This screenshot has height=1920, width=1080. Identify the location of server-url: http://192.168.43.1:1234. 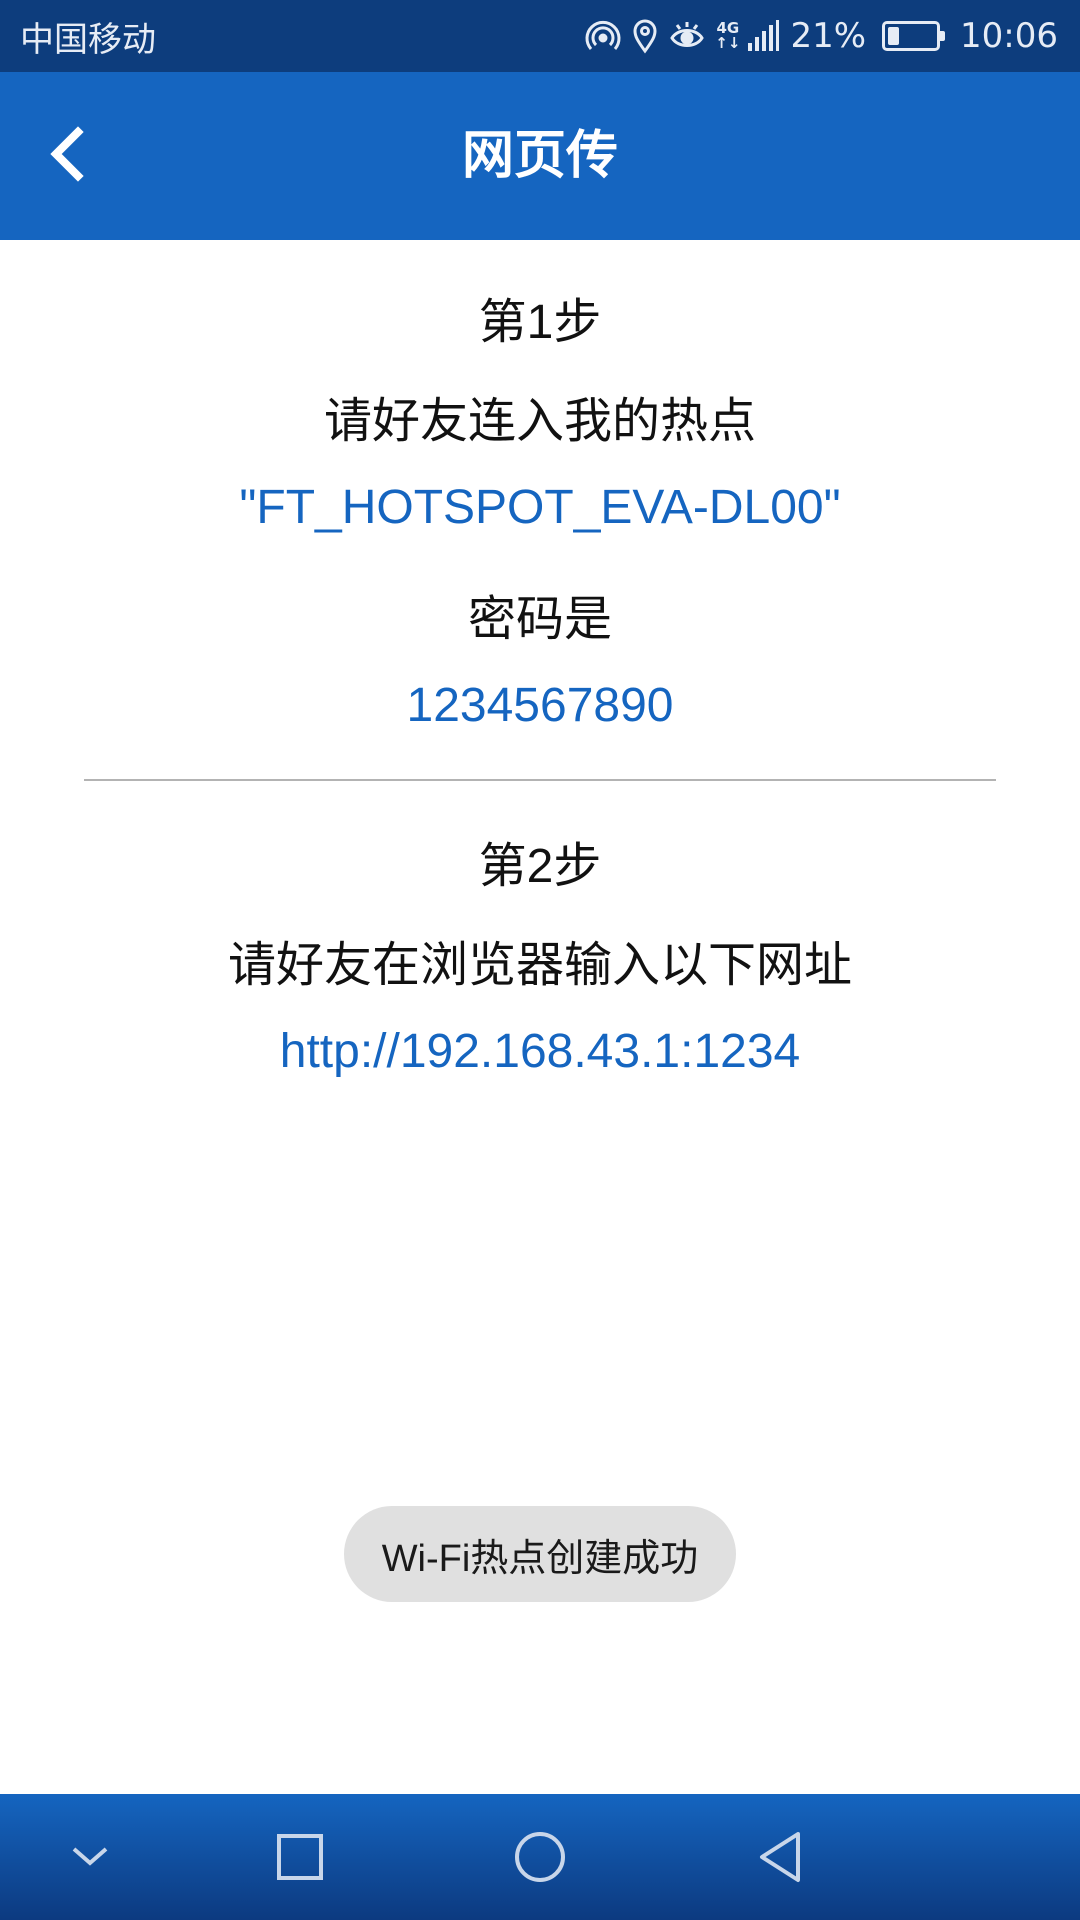
(540, 1051).